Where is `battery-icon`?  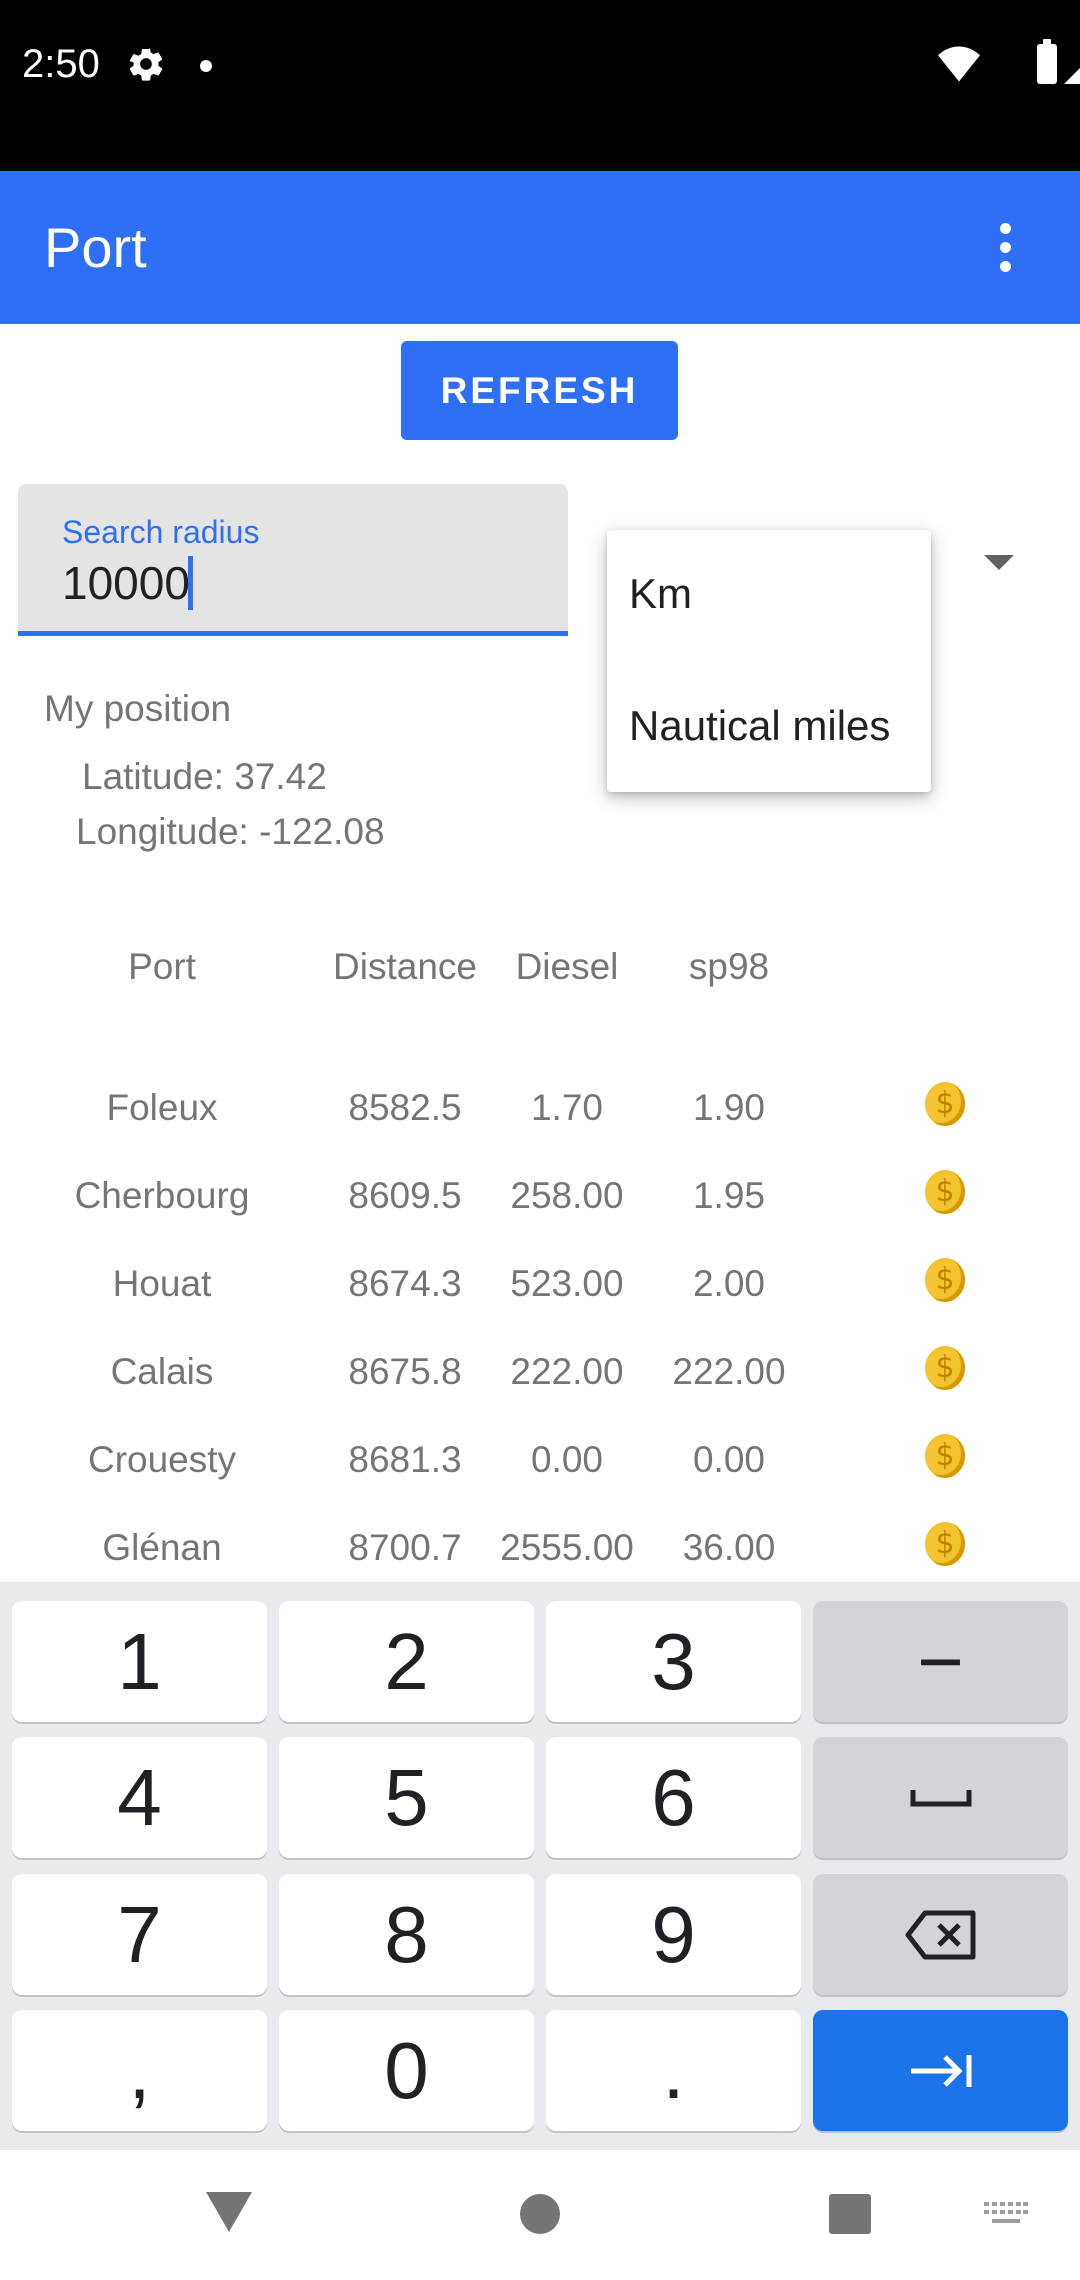
battery-icon is located at coordinates (1047, 61).